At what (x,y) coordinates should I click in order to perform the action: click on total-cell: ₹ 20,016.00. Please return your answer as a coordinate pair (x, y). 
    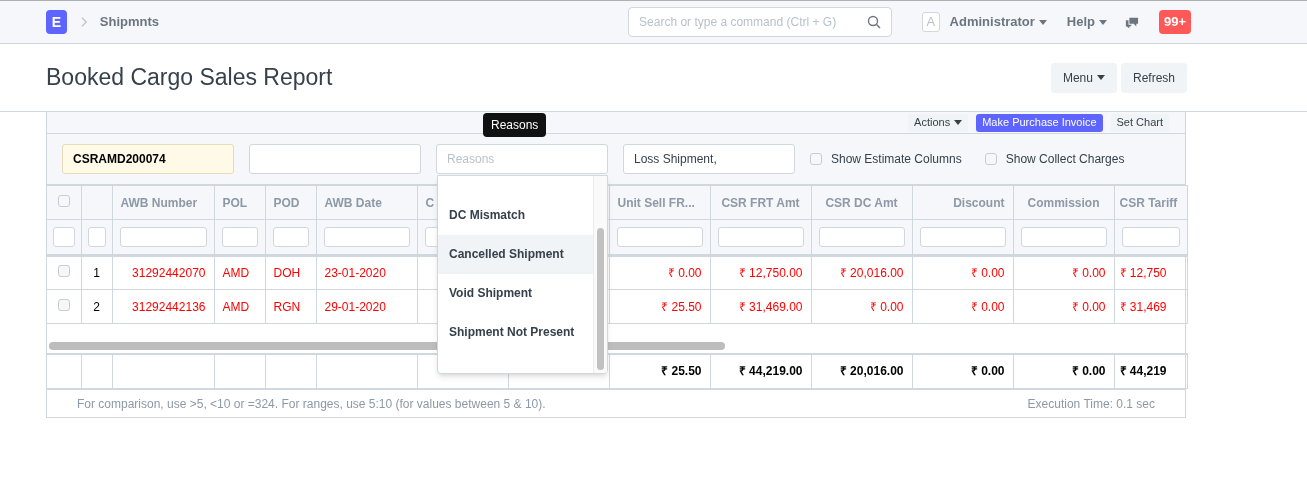
    Looking at the image, I should click on (871, 371).